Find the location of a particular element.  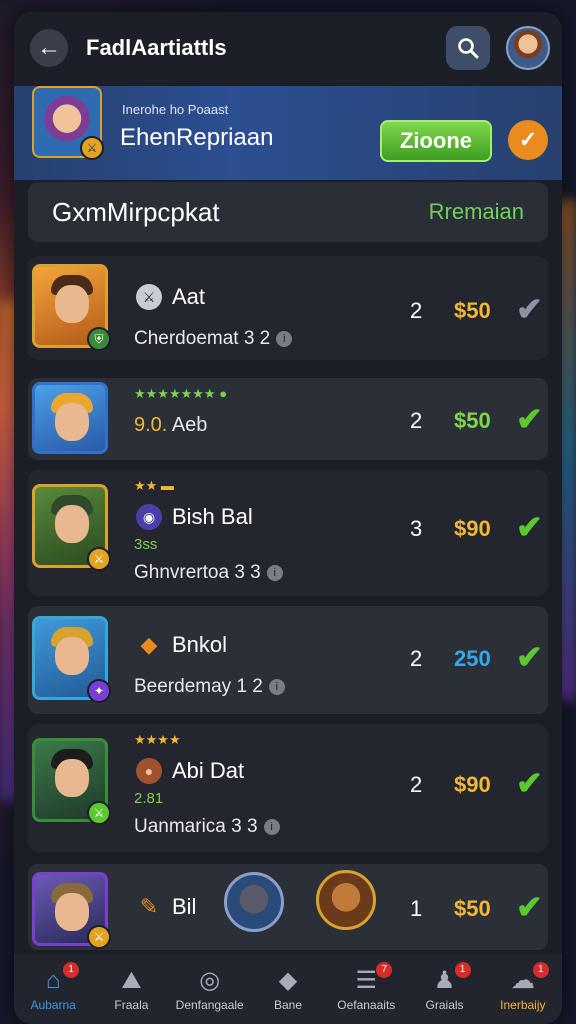

hero-portrait is located at coordinates (70, 418).